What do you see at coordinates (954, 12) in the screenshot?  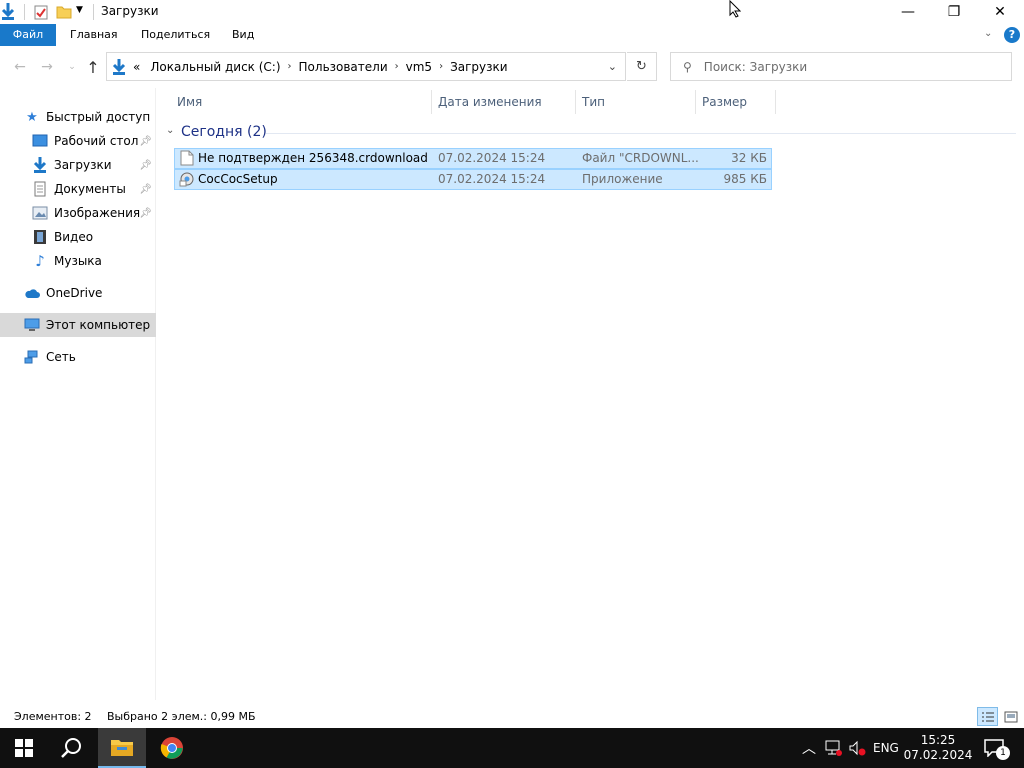 I see `restore-button: ❐` at bounding box center [954, 12].